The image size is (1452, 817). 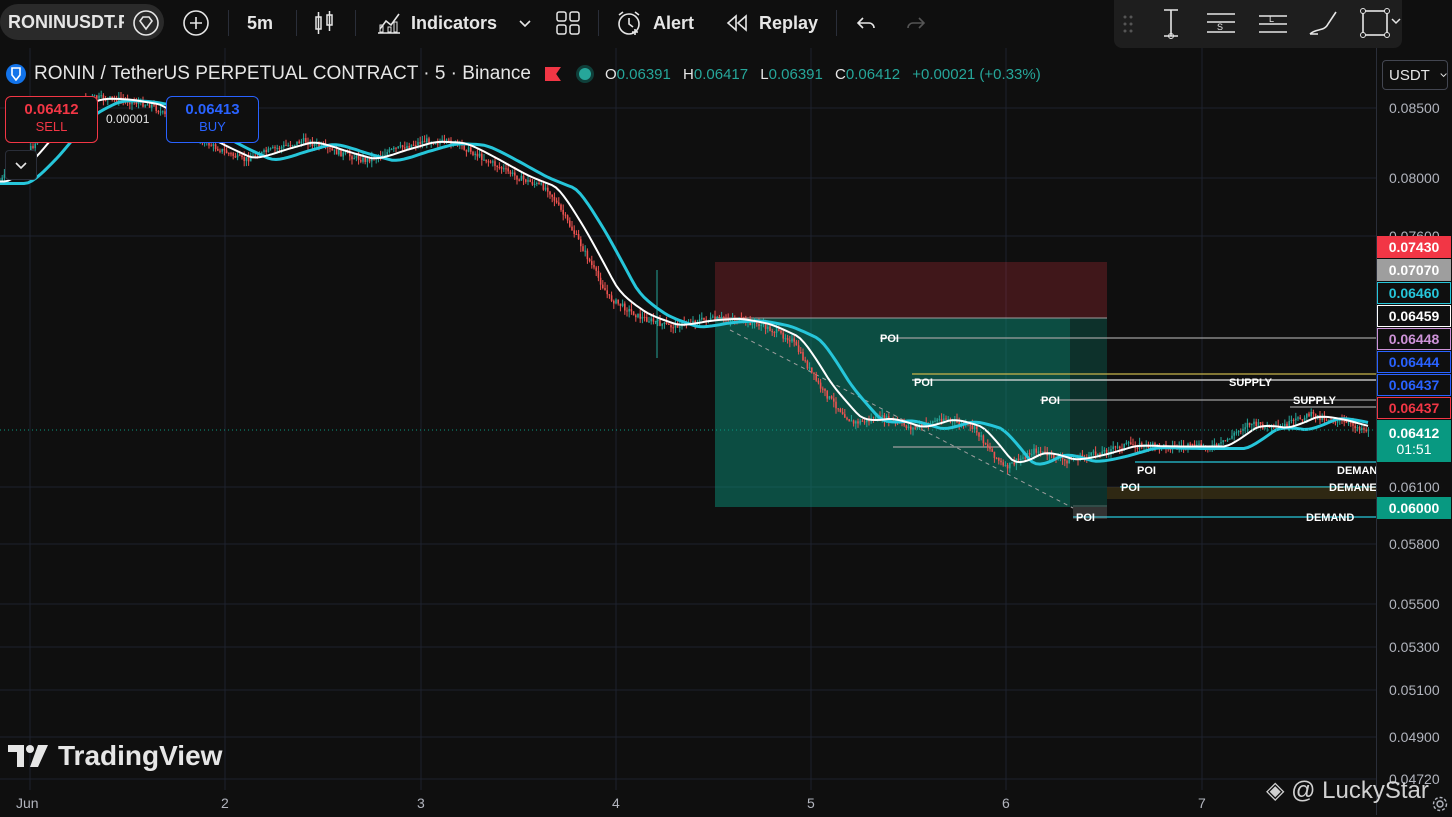 I want to click on price-change: +0.00021 (+0.33%), so click(x=976, y=74).